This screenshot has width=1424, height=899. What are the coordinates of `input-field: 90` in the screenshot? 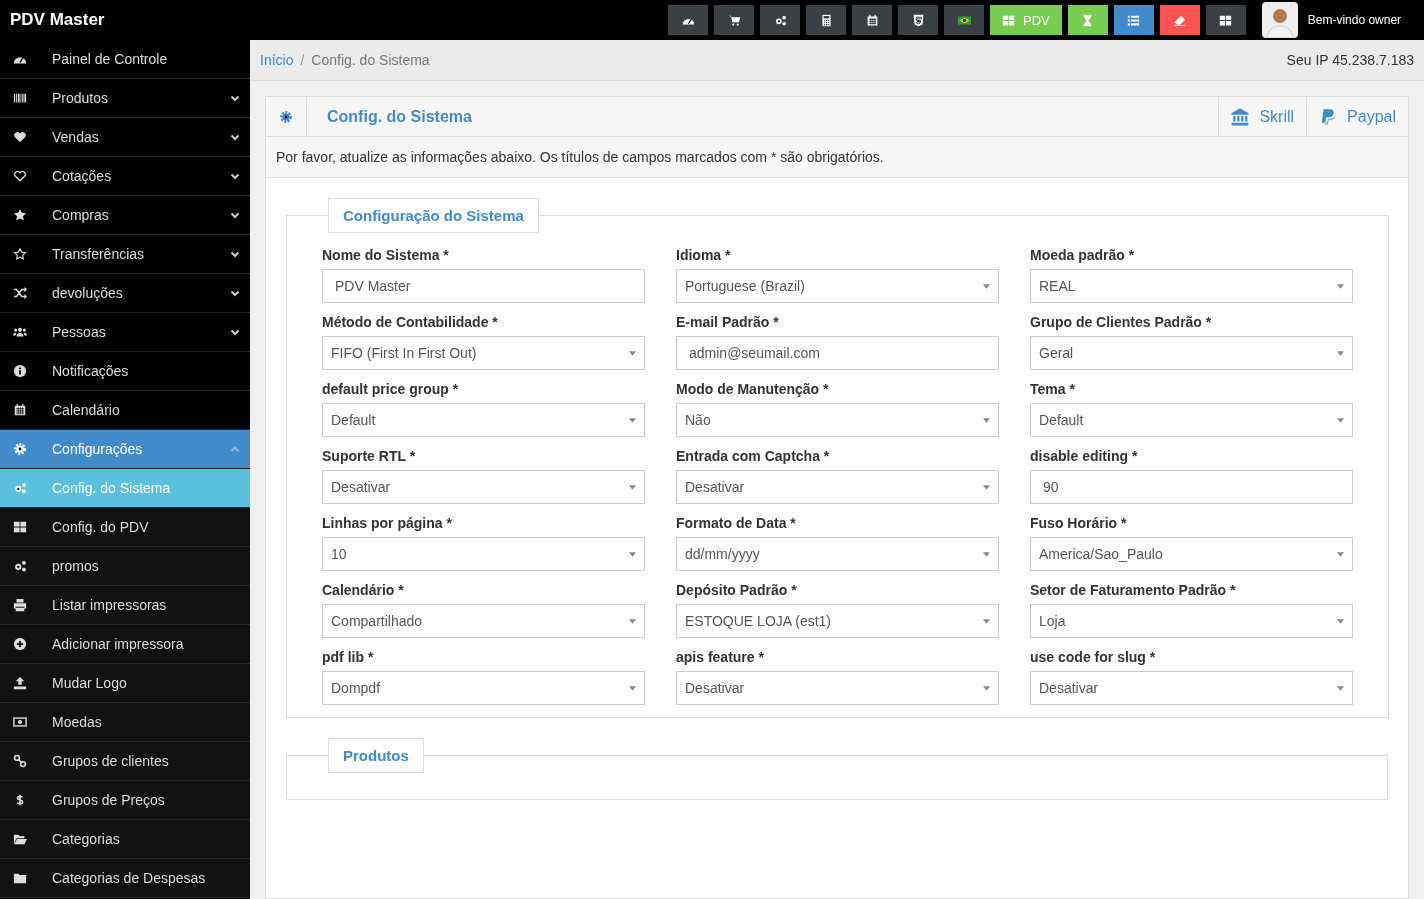 It's located at (1191, 487).